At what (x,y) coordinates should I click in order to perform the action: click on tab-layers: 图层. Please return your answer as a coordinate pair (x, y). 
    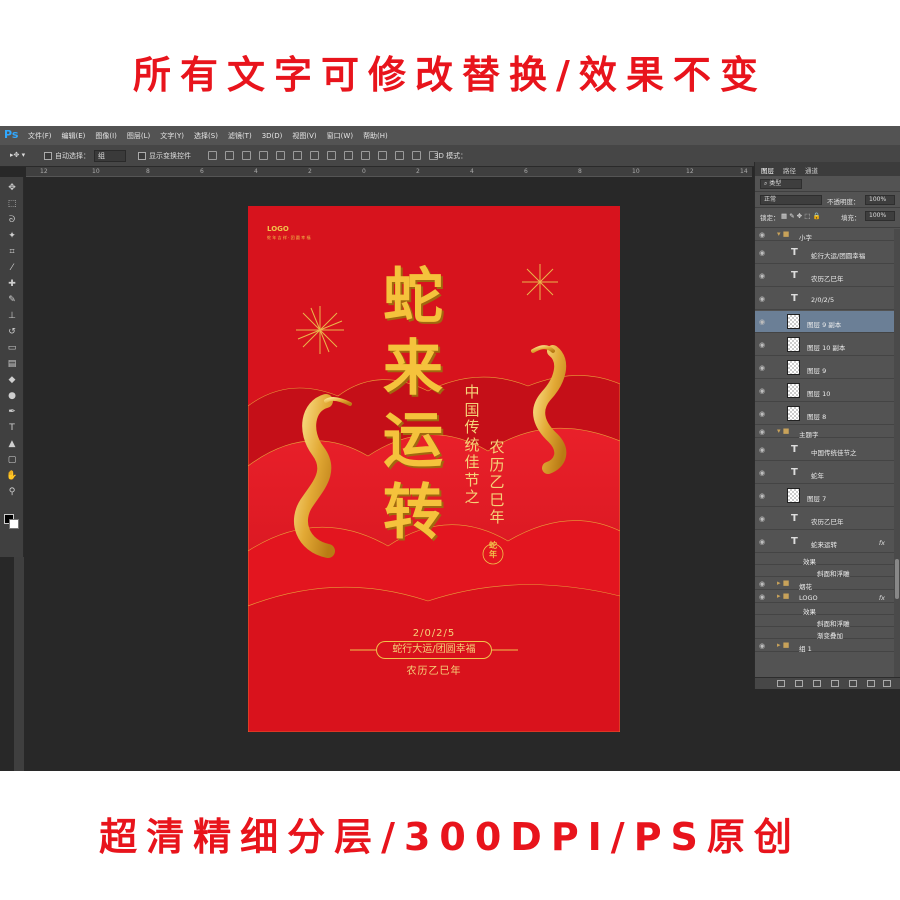
    Looking at the image, I should click on (767, 170).